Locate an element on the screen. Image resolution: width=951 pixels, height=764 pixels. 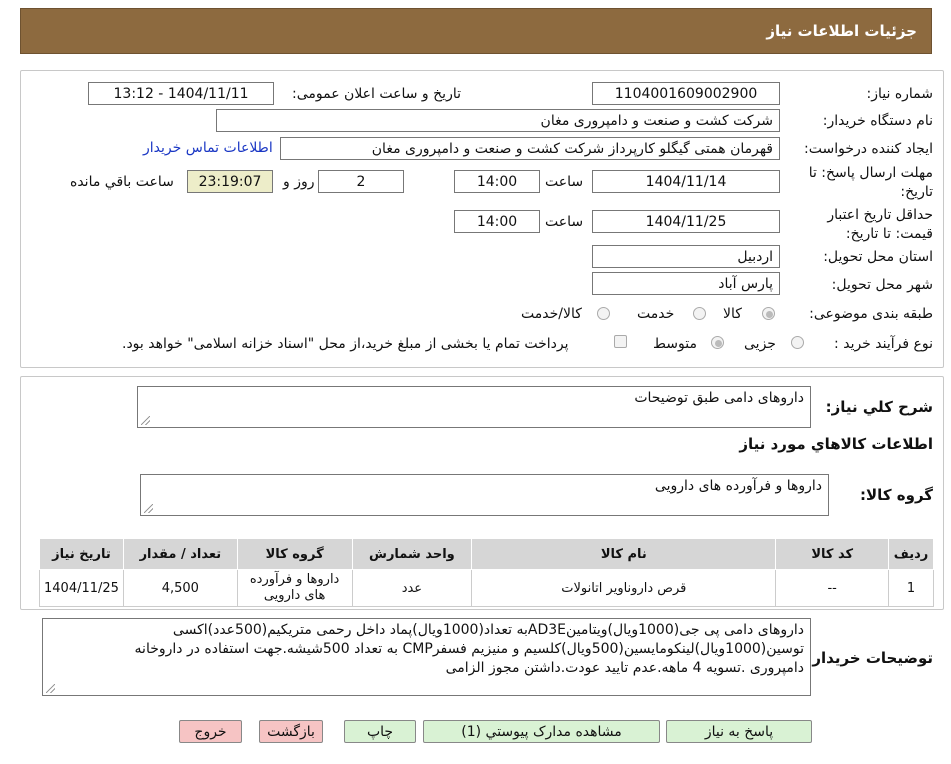
reply-time-label: ساعت is located at coordinates (564, 182).